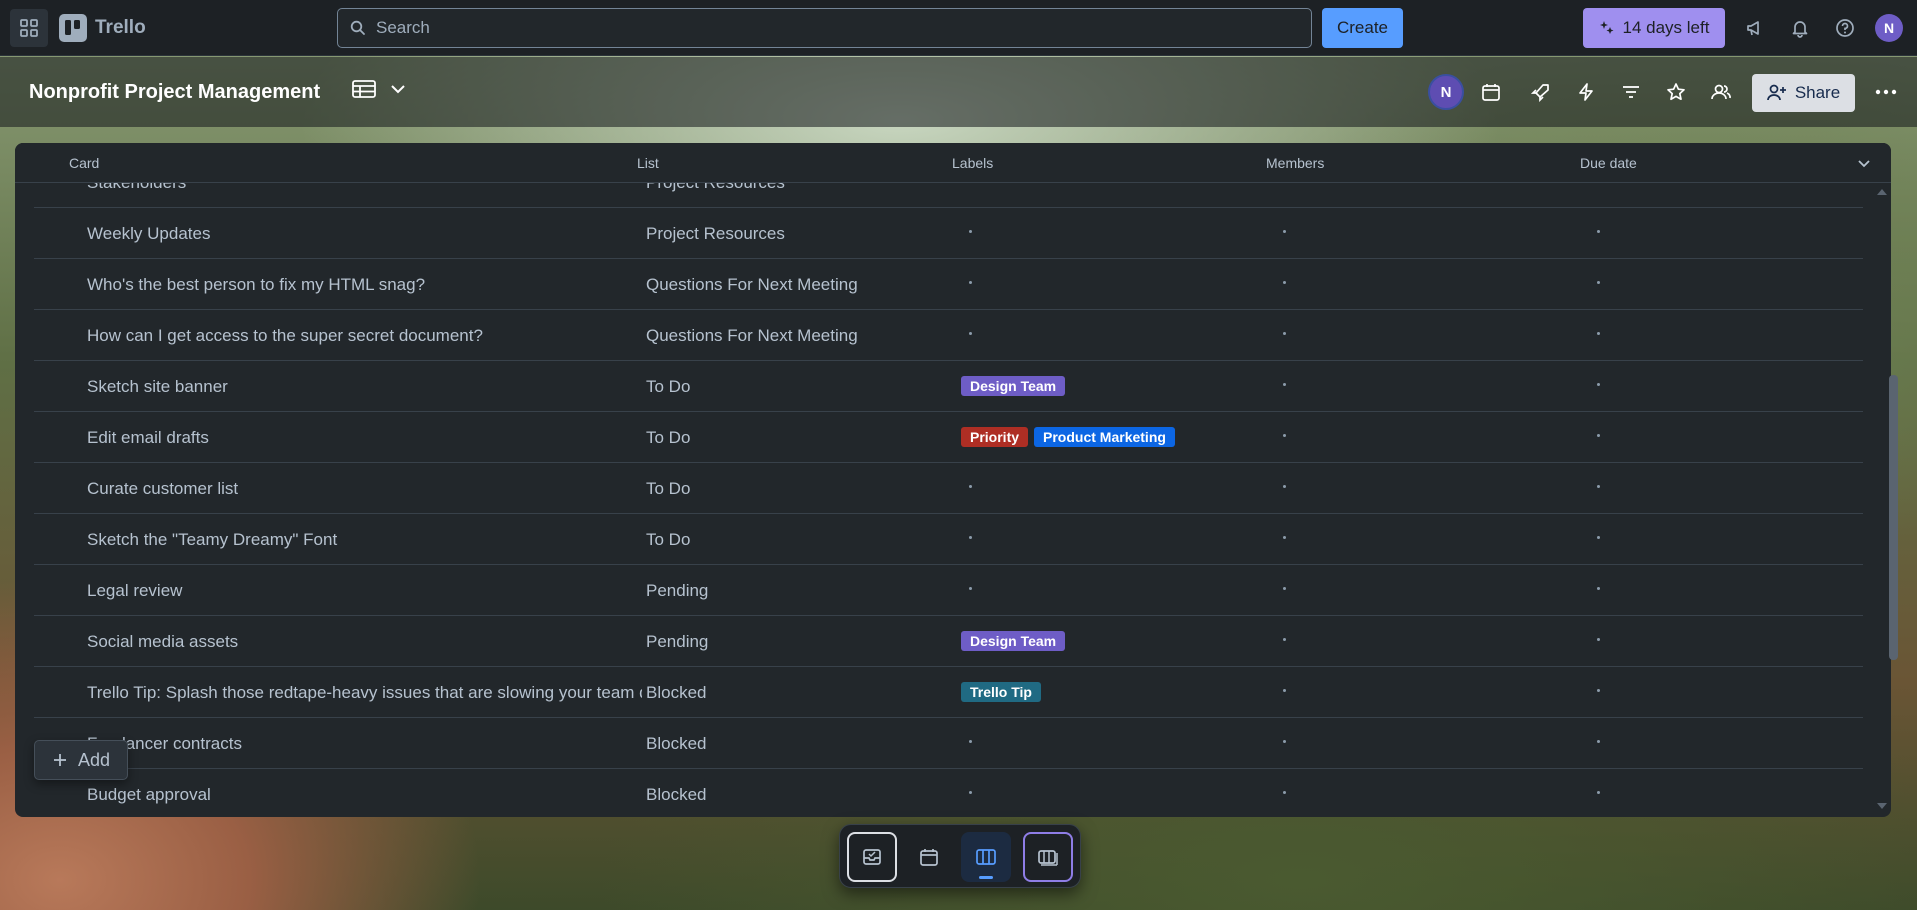  What do you see at coordinates (948, 590) in the screenshot?
I see `table-row: Legal review Pending` at bounding box center [948, 590].